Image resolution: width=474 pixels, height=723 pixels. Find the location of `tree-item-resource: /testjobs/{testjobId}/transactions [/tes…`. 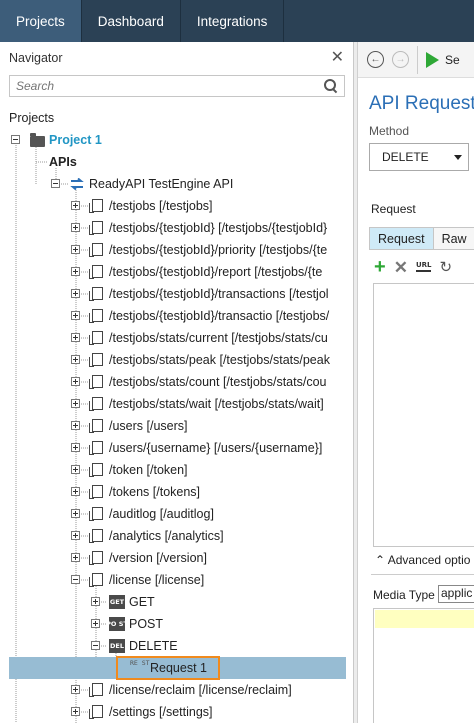

tree-item-resource: /testjobs/{testjobId}/transactions [/tes… is located at coordinates (176, 294).